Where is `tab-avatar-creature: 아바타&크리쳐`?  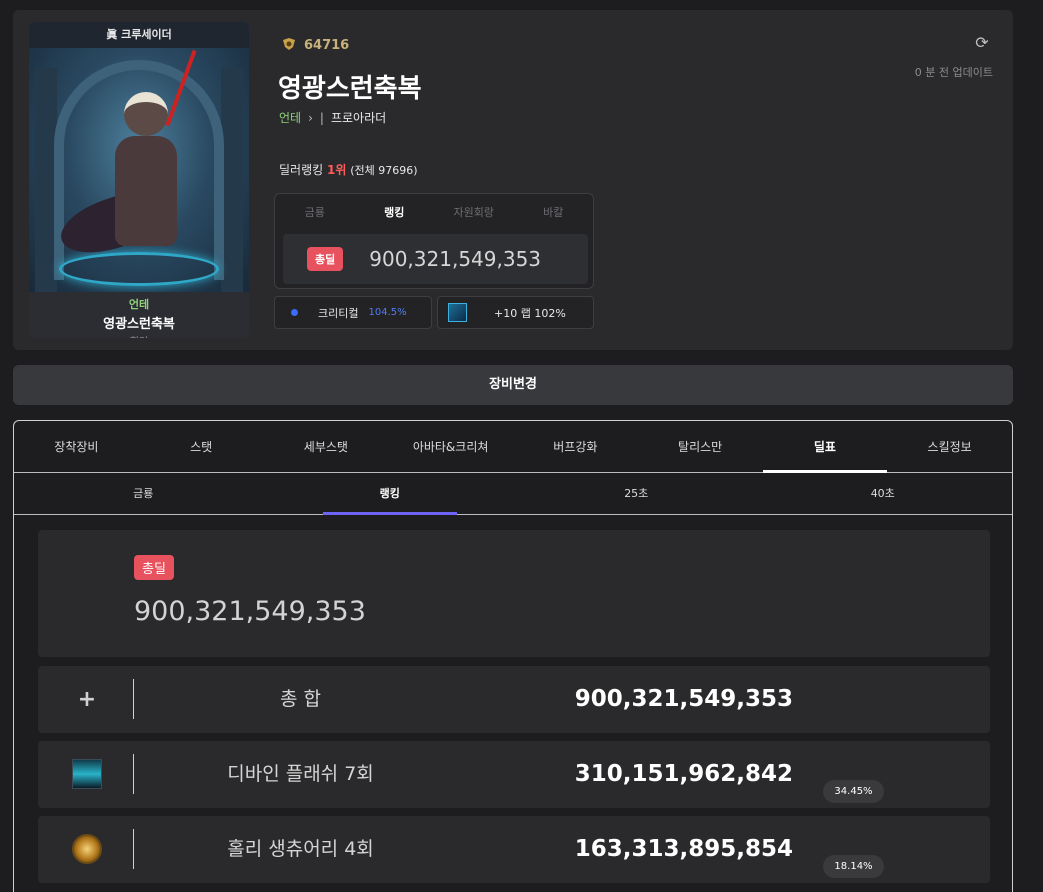
tab-avatar-creature: 아바타&크리쳐 is located at coordinates (450, 446).